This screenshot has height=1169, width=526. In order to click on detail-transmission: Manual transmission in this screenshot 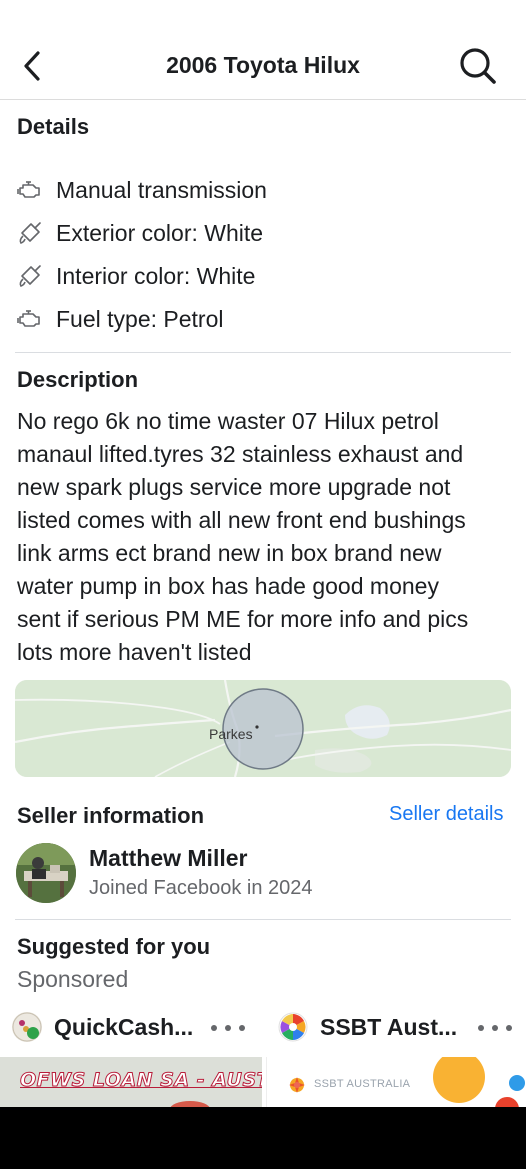, I will do `click(142, 190)`.